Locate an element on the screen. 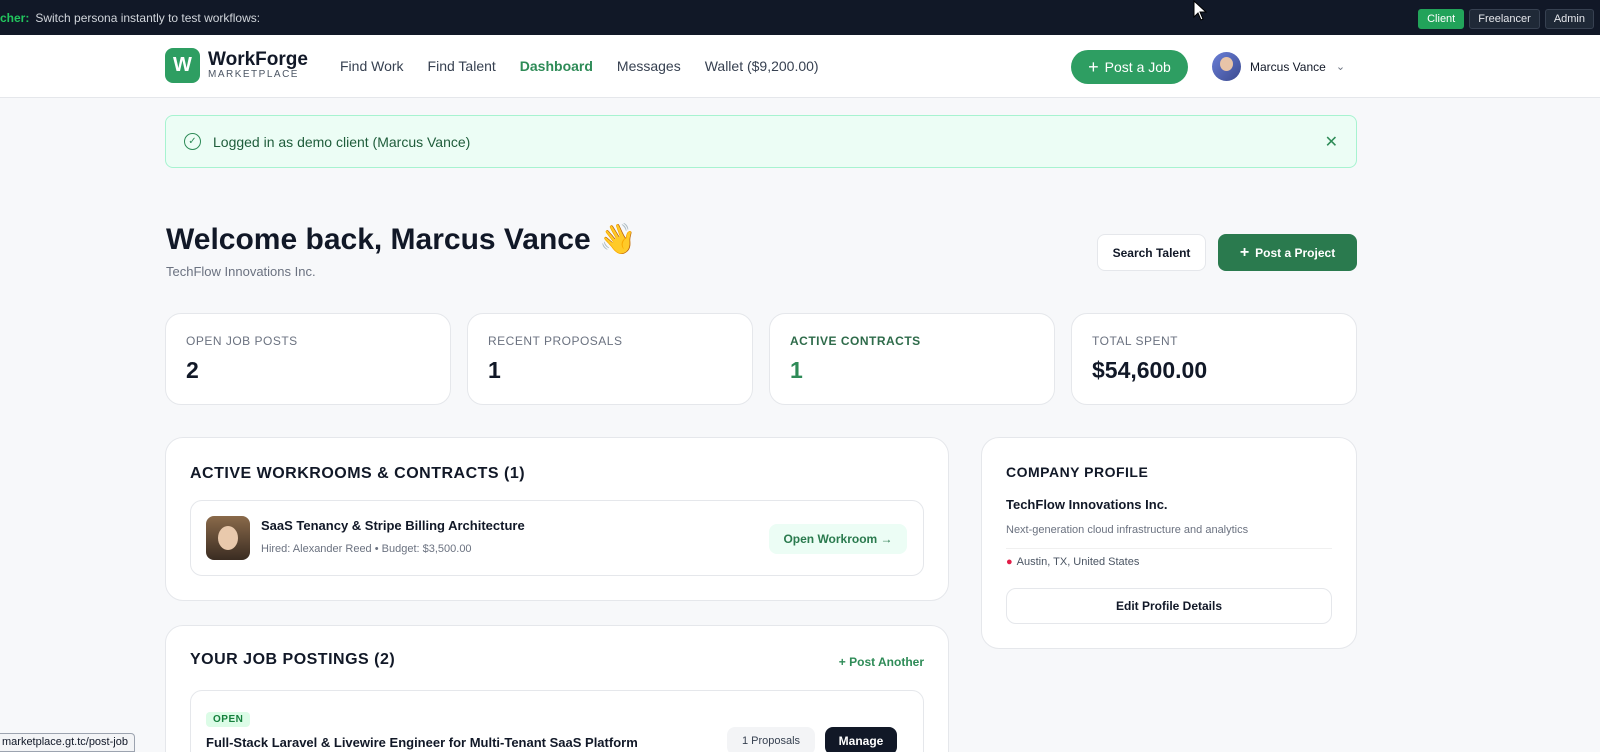 This screenshot has height=752, width=1600. page-title: Welcome back, Marcus Vance 👋 is located at coordinates (401, 239).